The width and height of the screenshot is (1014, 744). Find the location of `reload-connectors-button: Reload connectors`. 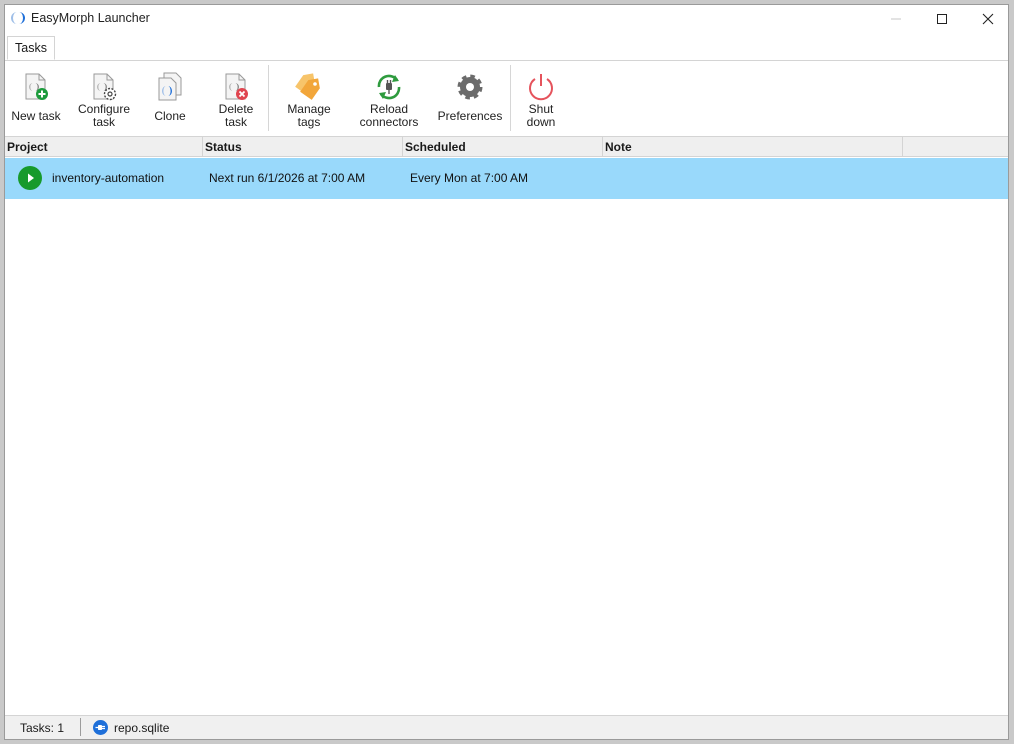

reload-connectors-button: Reload connectors is located at coordinates (389, 97).